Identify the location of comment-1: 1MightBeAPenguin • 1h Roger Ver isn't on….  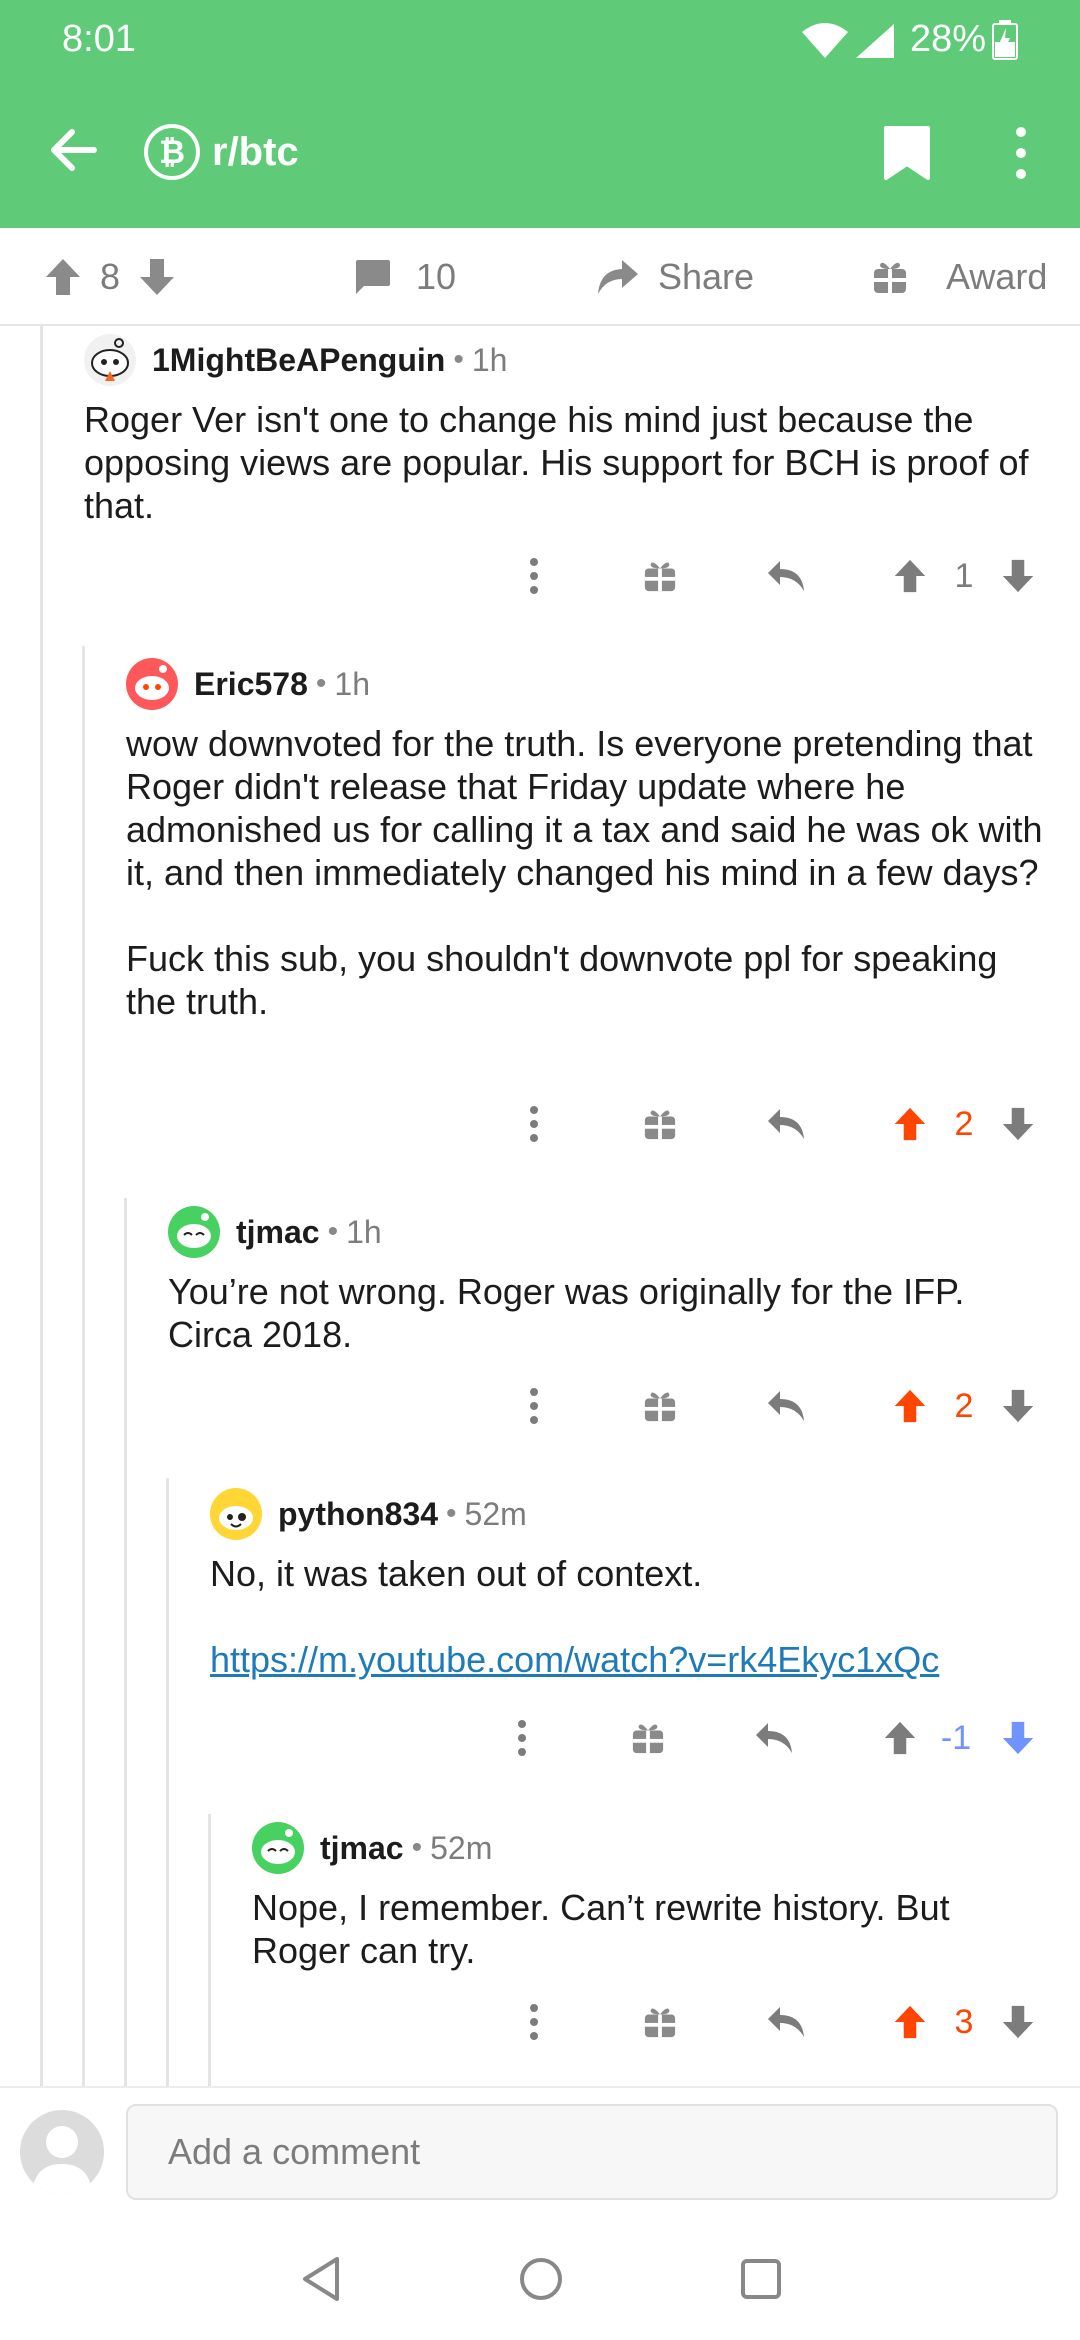
(564, 428).